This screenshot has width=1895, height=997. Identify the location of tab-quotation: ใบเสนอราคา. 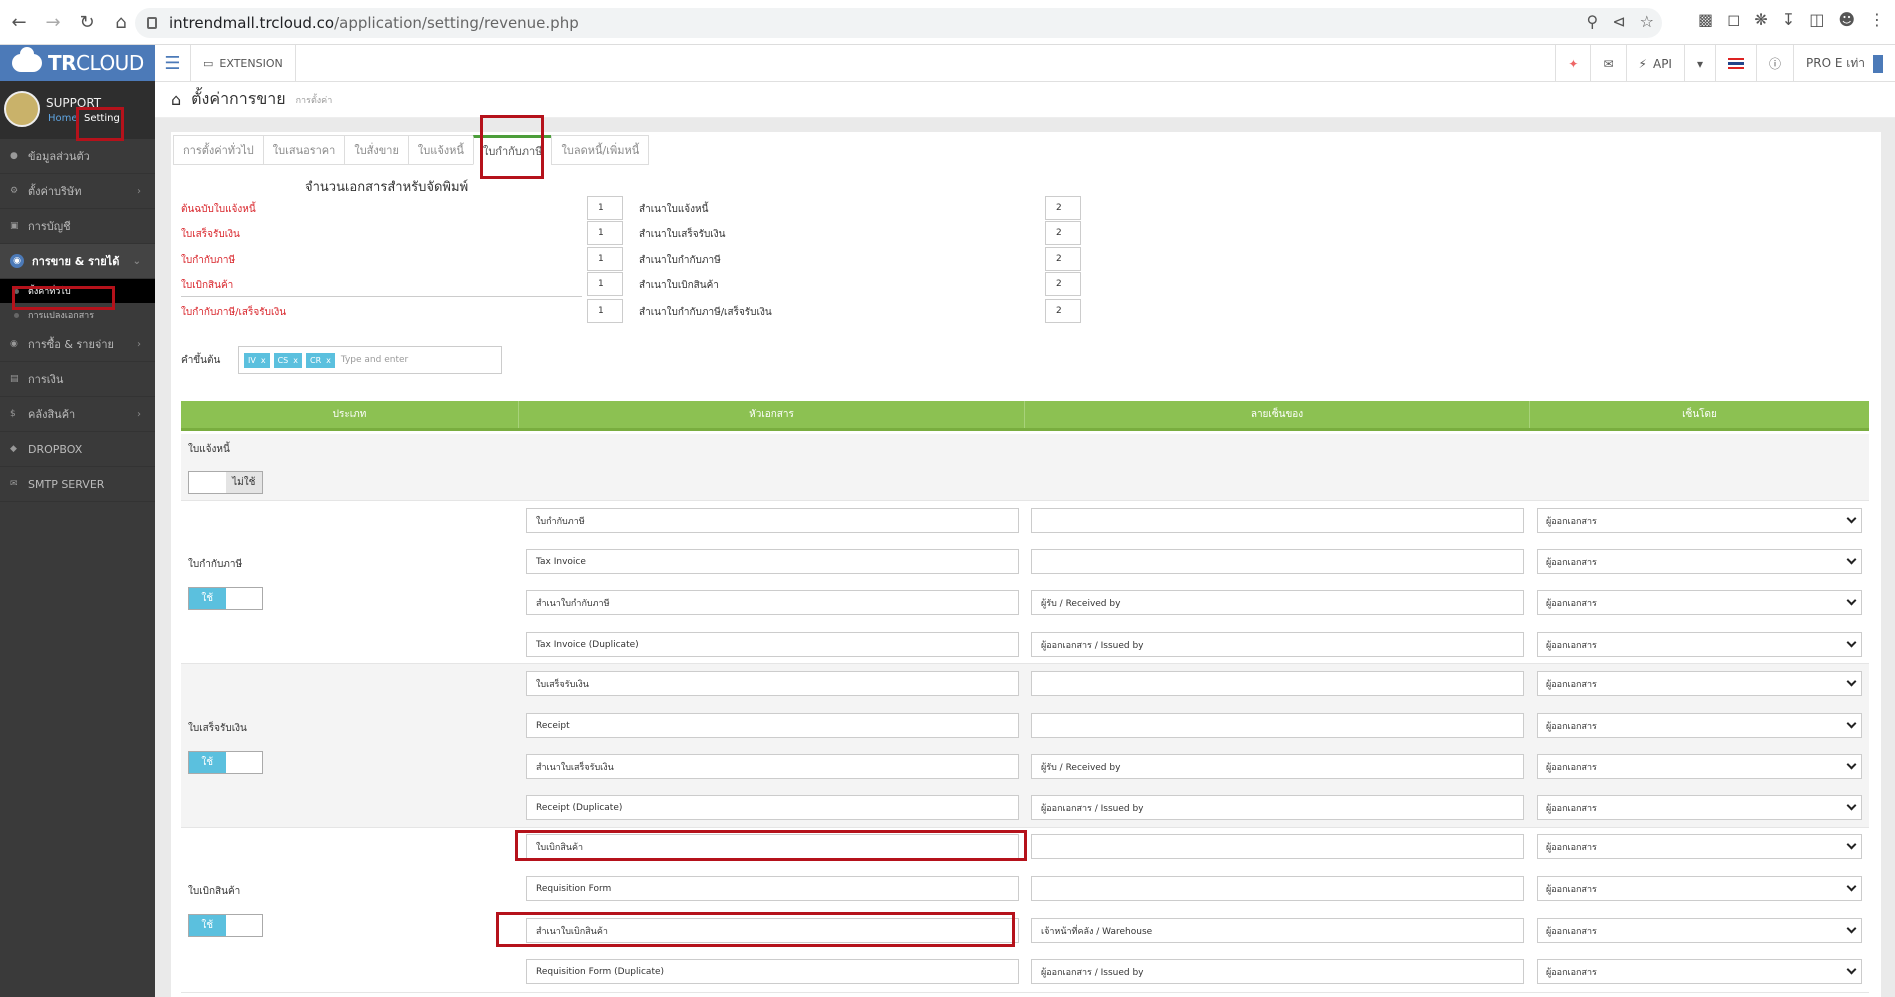
(303, 150).